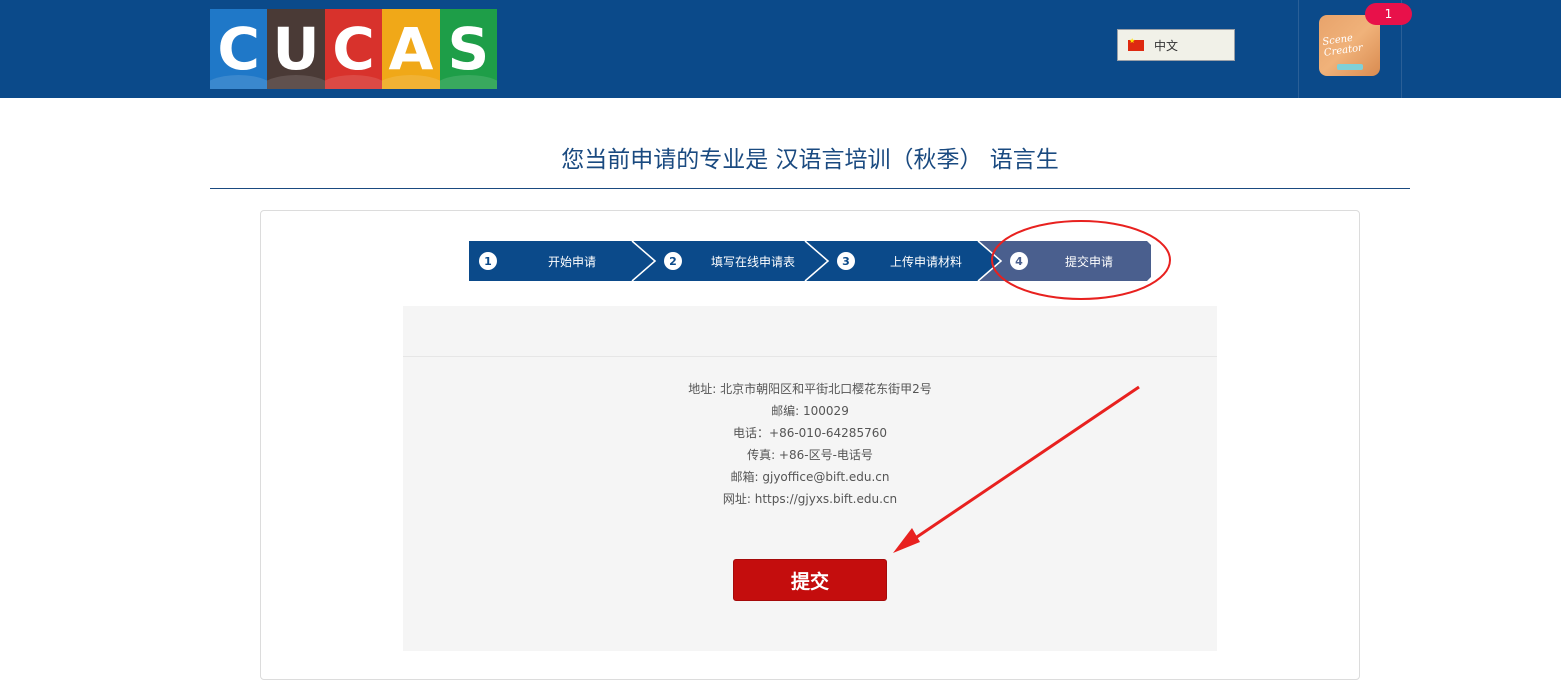 The height and width of the screenshot is (680, 1561). I want to click on avatar-decoration, so click(1350, 67).